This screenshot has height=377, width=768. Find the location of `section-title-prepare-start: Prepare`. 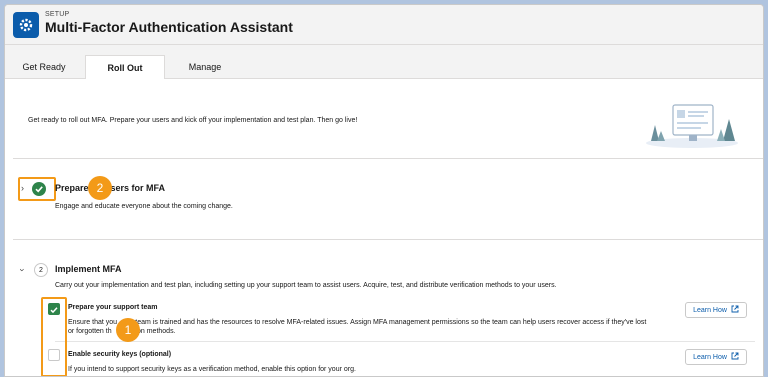

section-title-prepare-start: Prepare is located at coordinates (72, 188).